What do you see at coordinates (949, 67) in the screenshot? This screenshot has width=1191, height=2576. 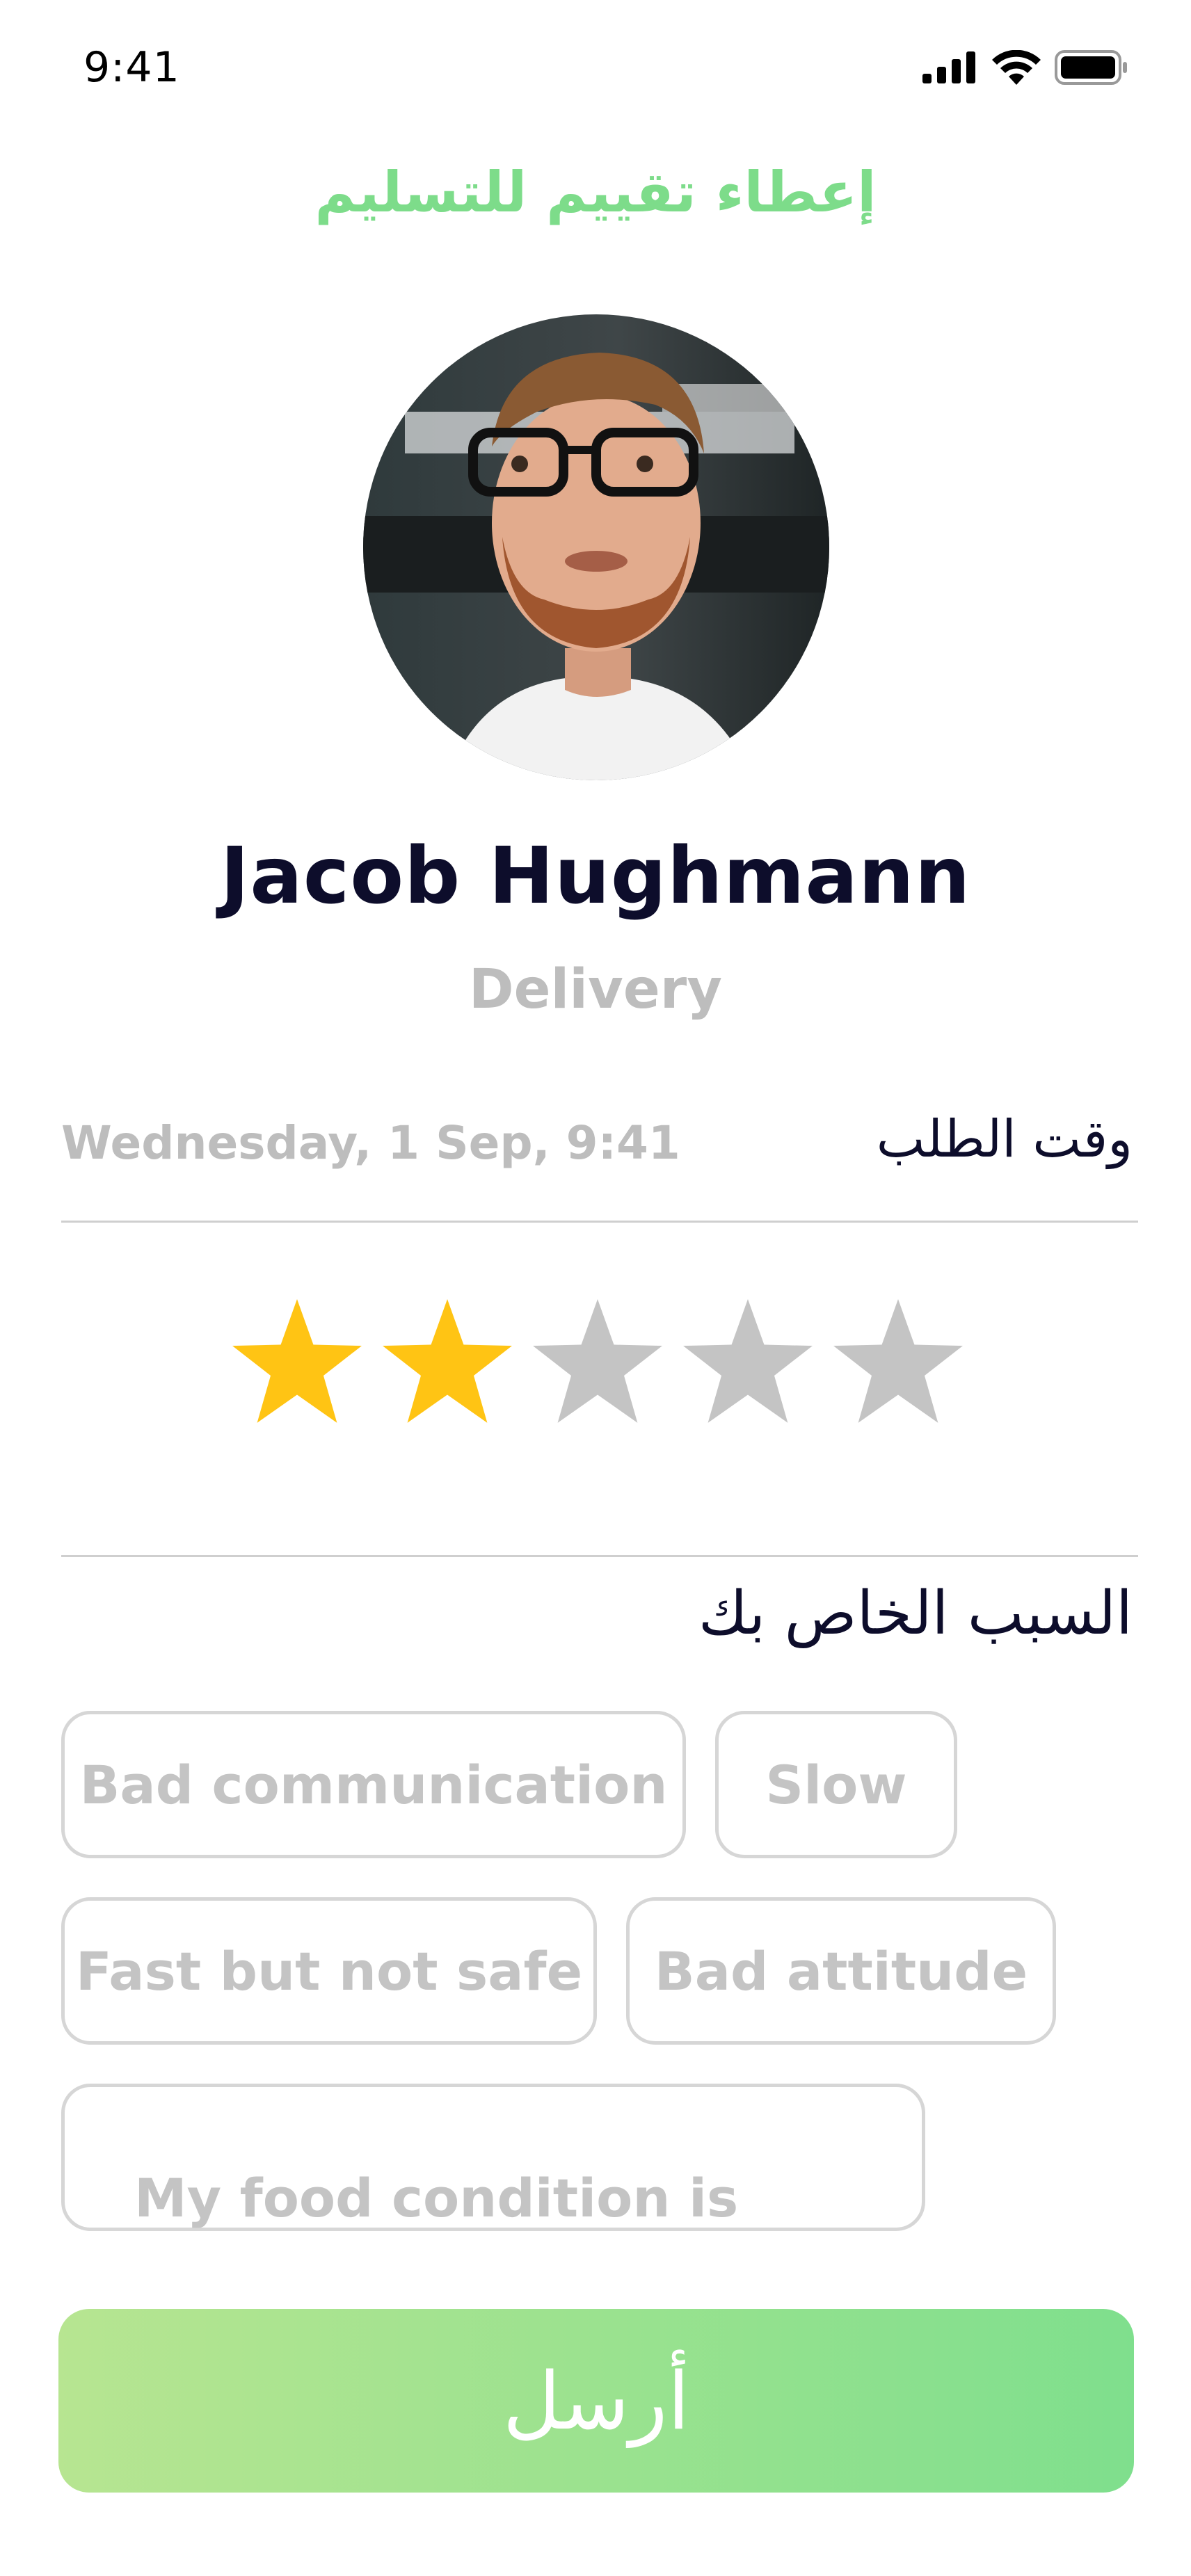 I see `cellular-signal-icon` at bounding box center [949, 67].